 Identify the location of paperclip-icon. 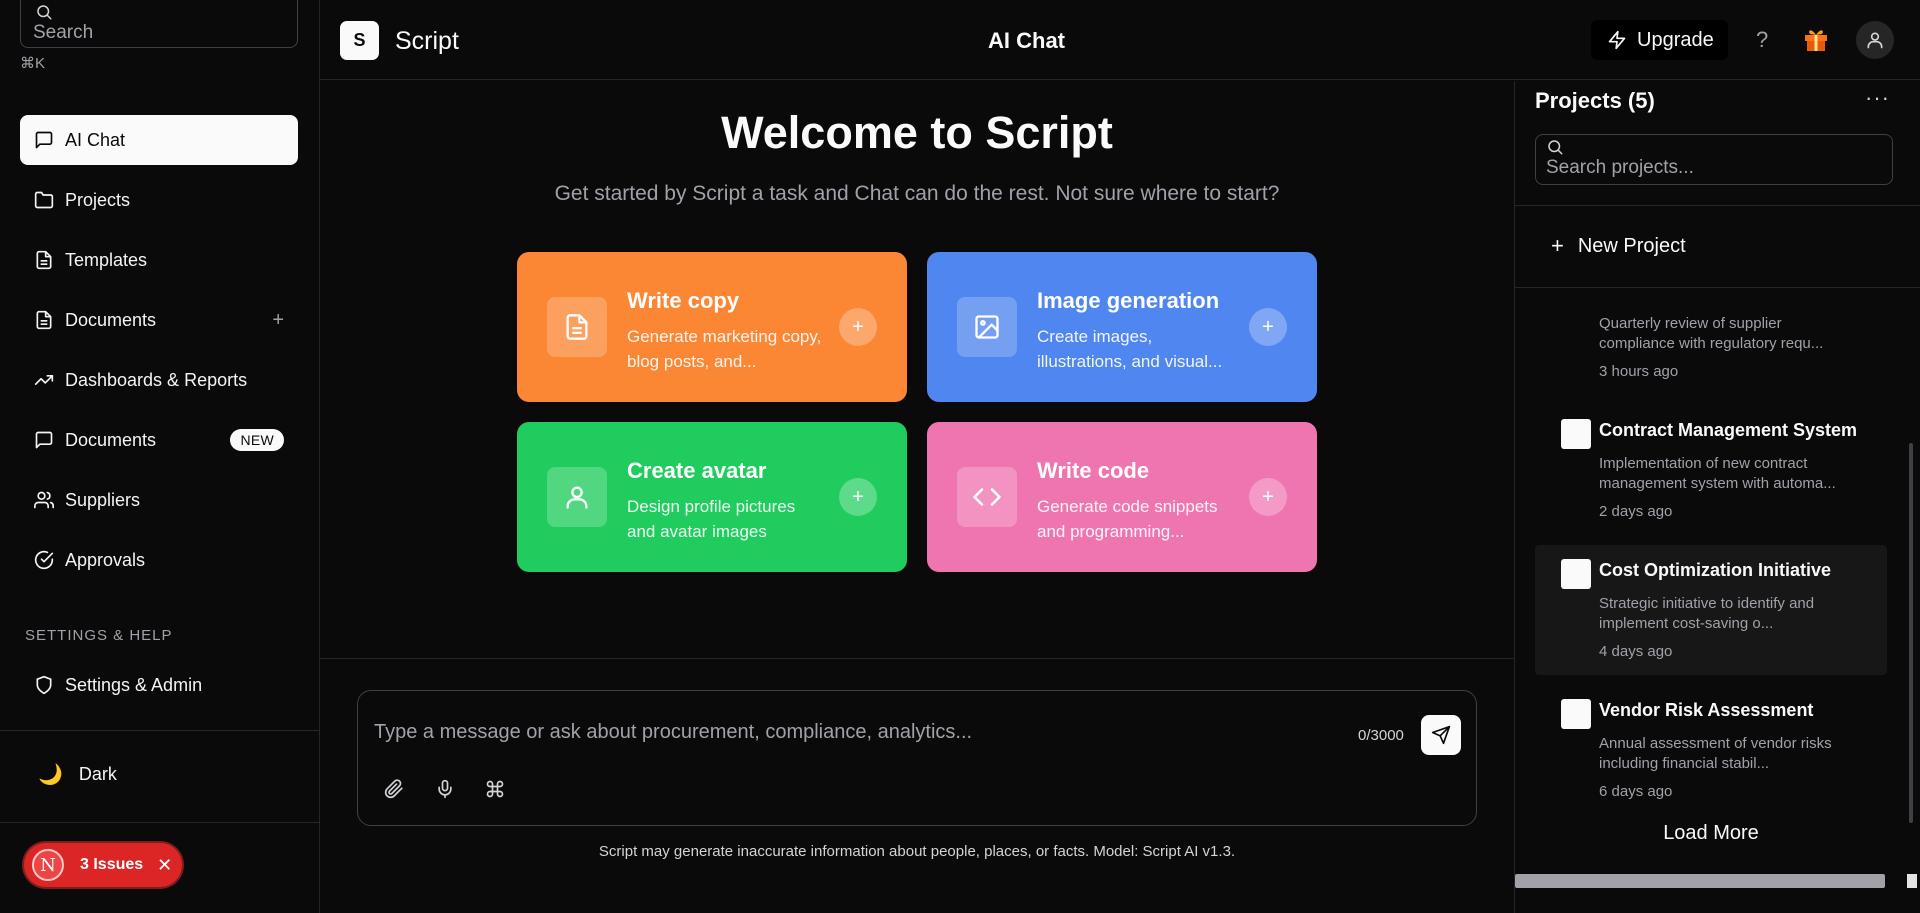
(394, 789).